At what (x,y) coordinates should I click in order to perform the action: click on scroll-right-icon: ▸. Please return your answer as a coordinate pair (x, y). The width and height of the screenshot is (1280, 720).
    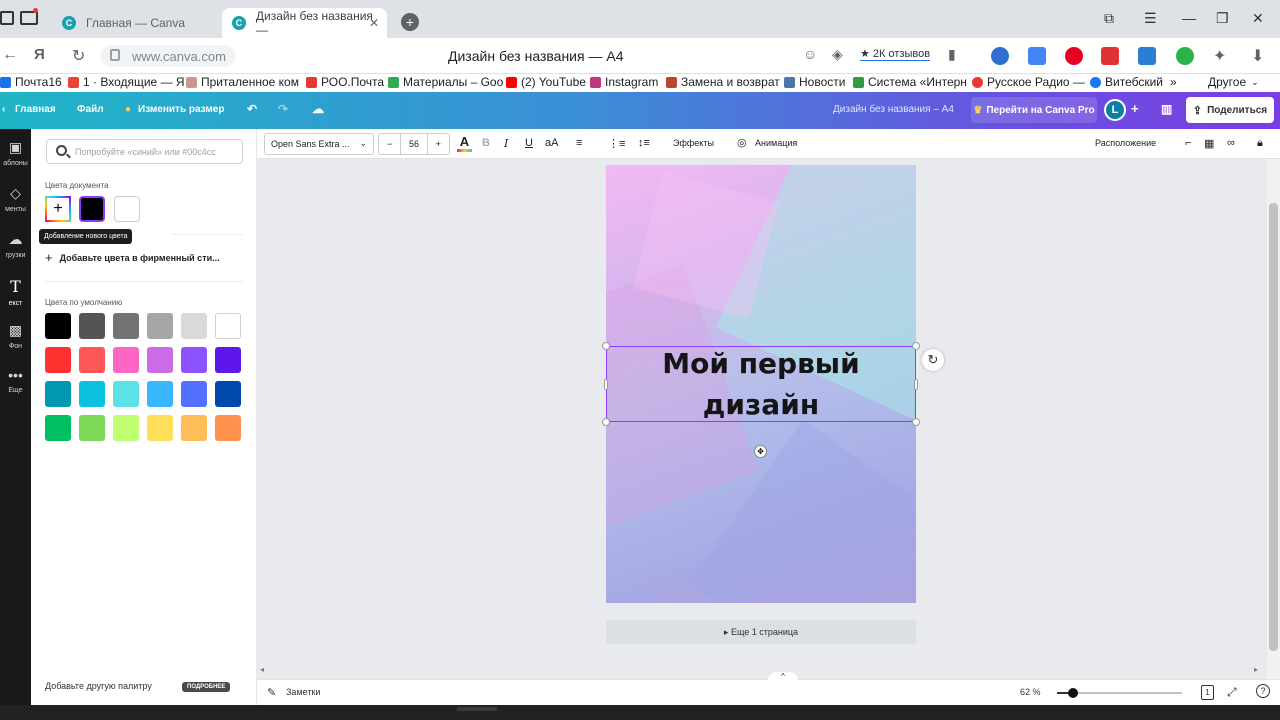
    Looking at the image, I should click on (1256, 669).